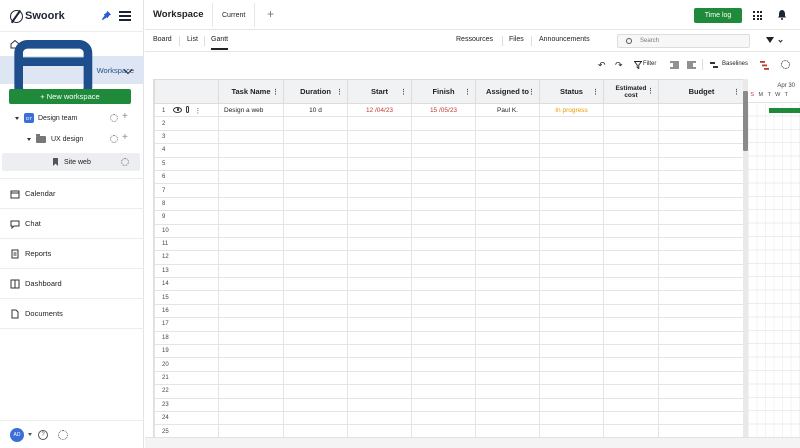 The image size is (800, 448). What do you see at coordinates (251, 110) in the screenshot?
I see `task-name-cell: Design a web` at bounding box center [251, 110].